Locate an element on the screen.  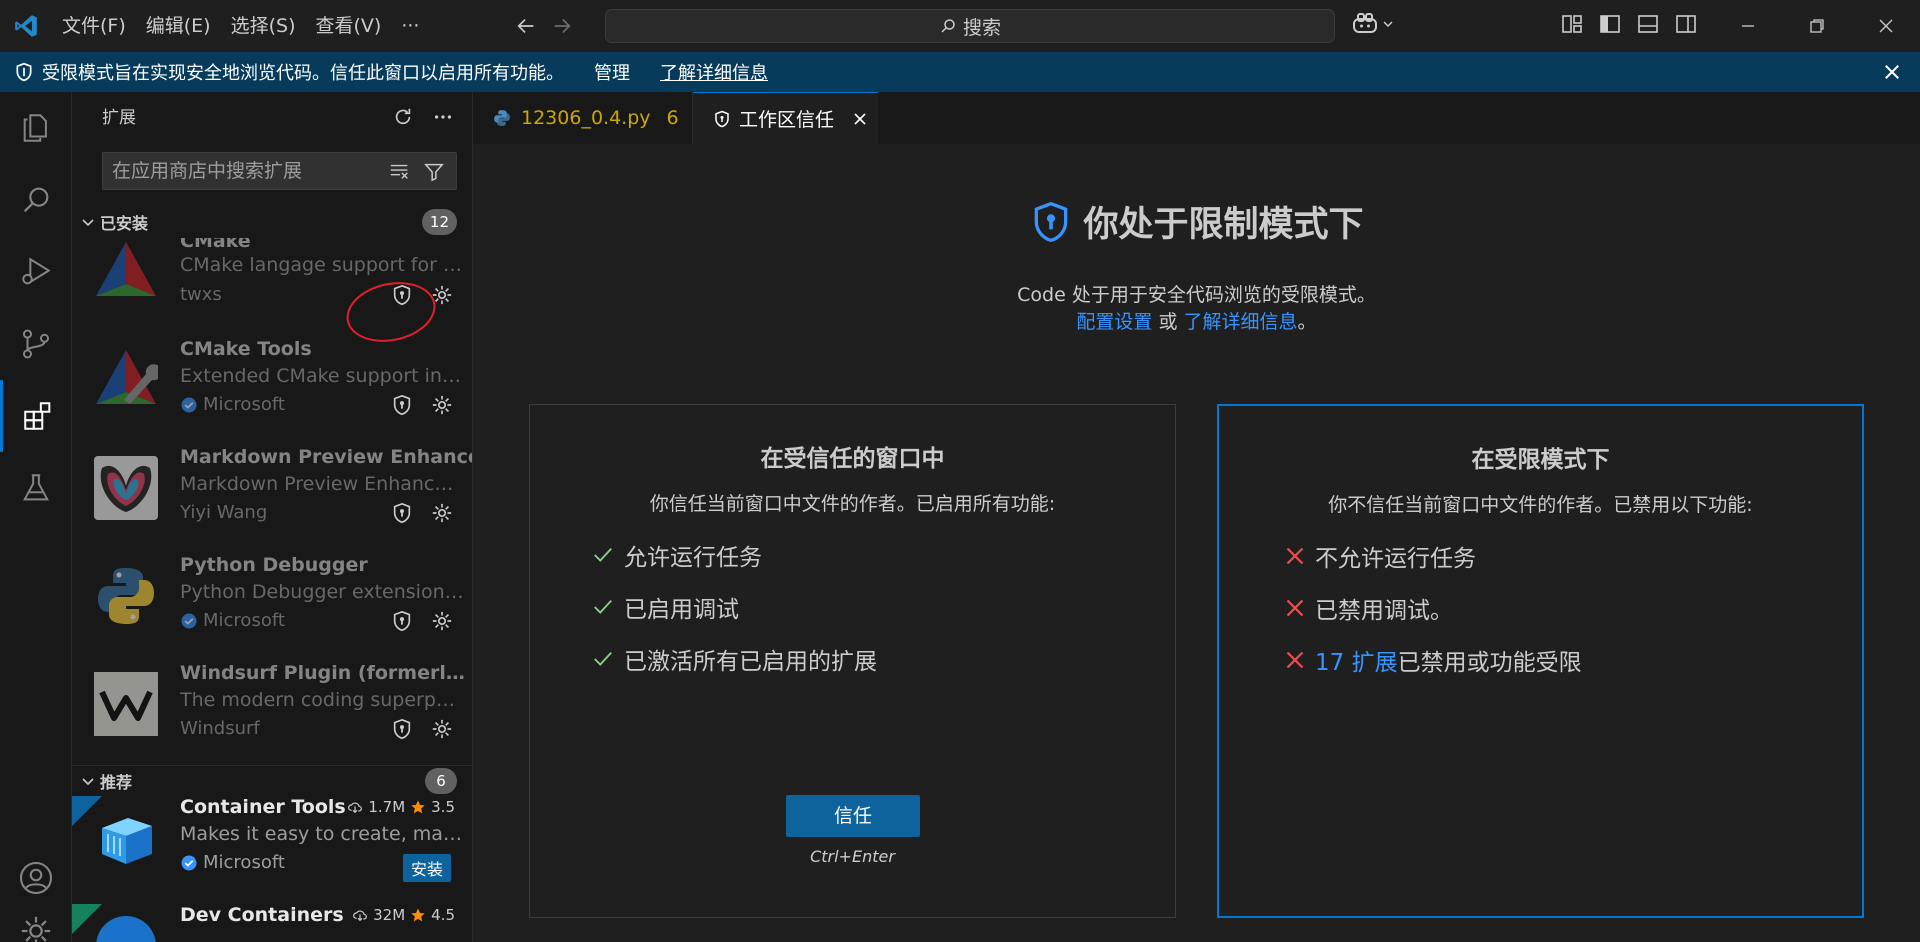
star-icon is located at coordinates (418, 915).